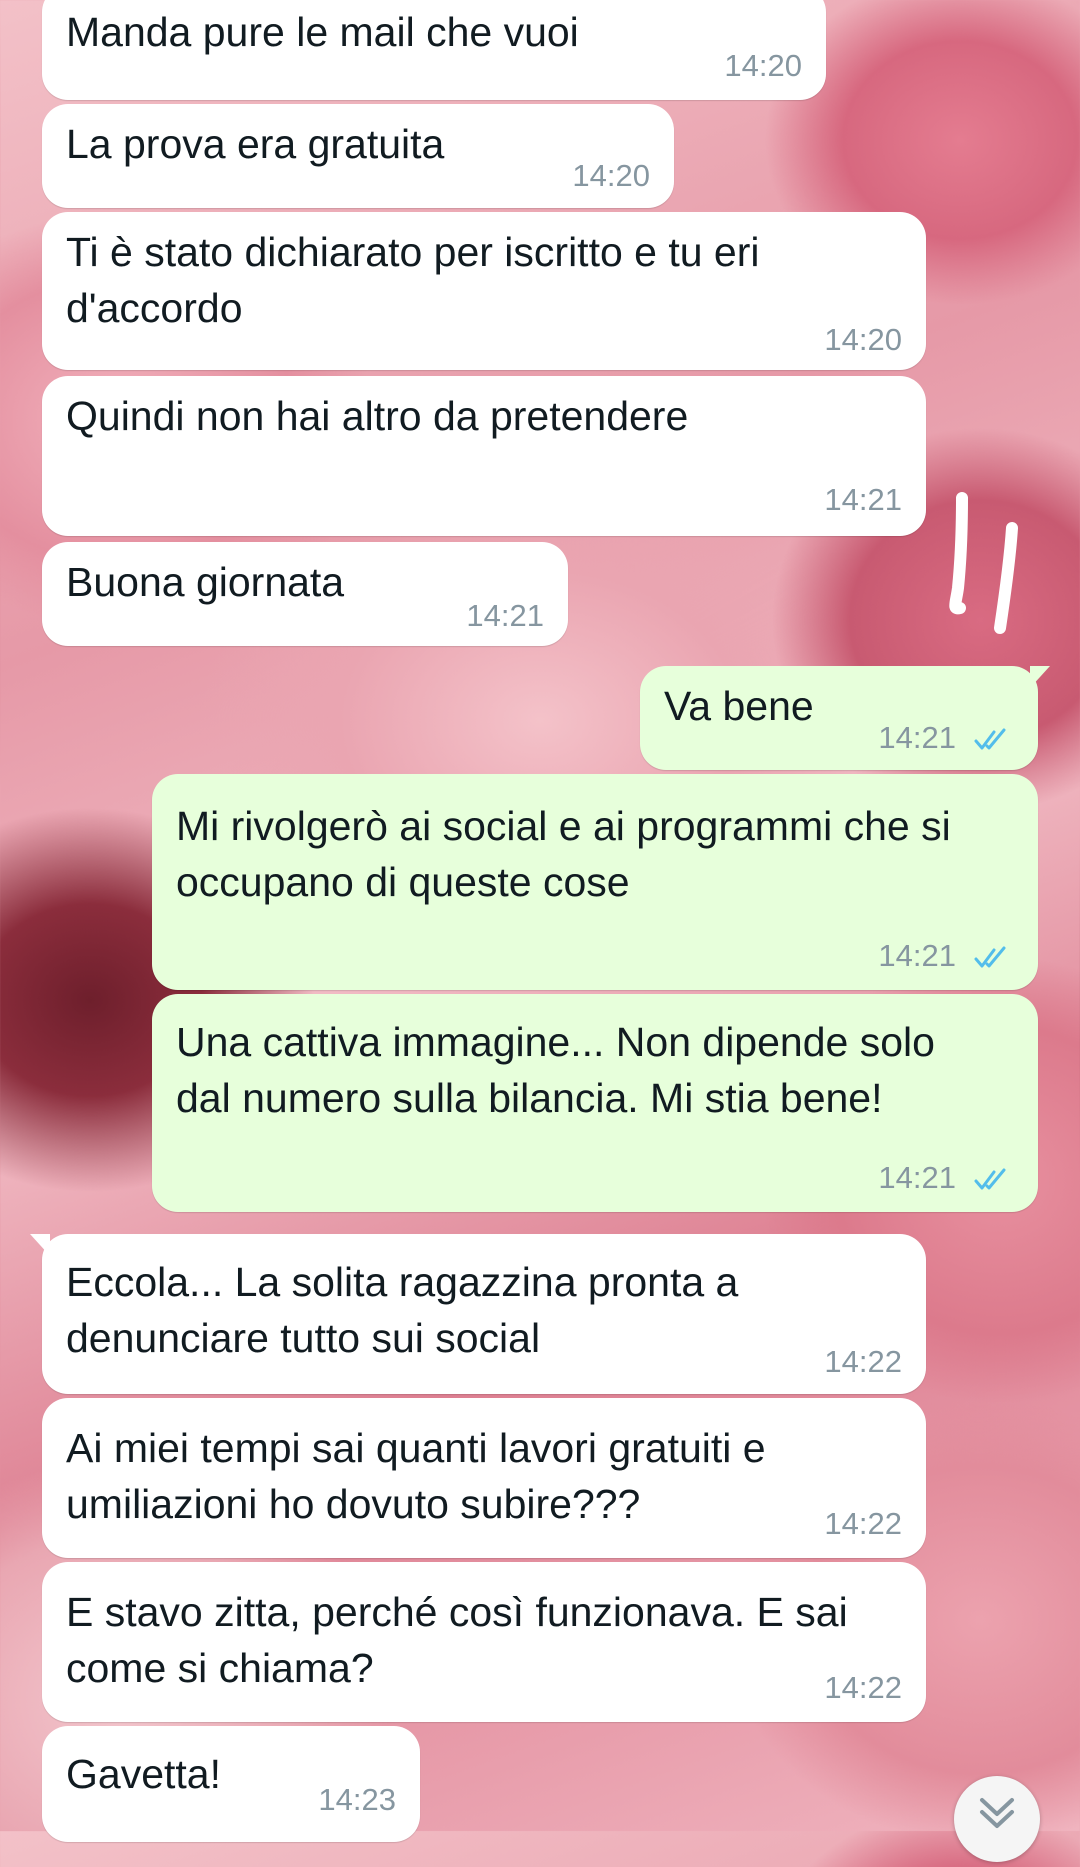  I want to click on message-incoming: La prova era gratuita 14:20, so click(358, 156).